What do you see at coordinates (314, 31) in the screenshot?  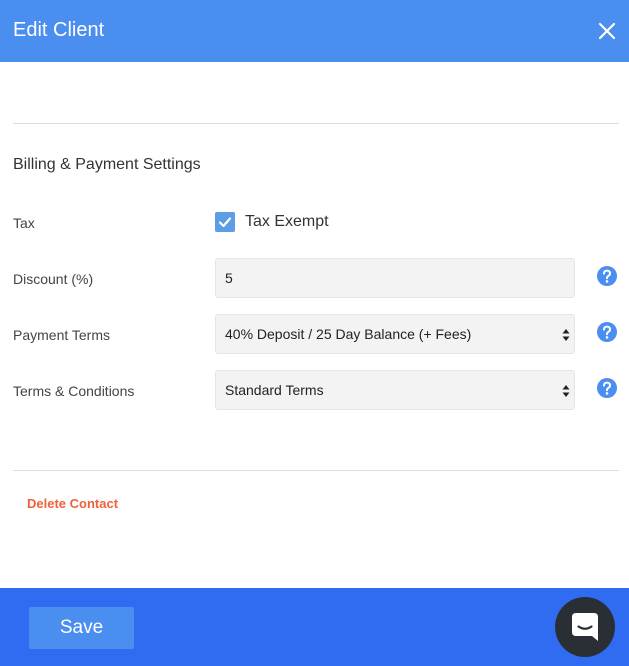 I see `modal-header: Edit Client` at bounding box center [314, 31].